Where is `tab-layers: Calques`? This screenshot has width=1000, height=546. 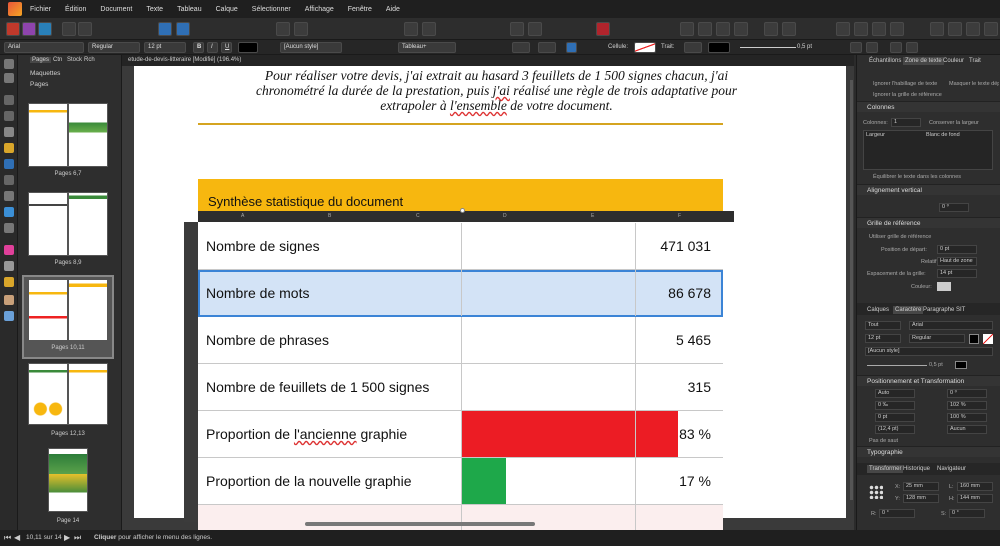
tab-layers: Calques is located at coordinates (878, 310).